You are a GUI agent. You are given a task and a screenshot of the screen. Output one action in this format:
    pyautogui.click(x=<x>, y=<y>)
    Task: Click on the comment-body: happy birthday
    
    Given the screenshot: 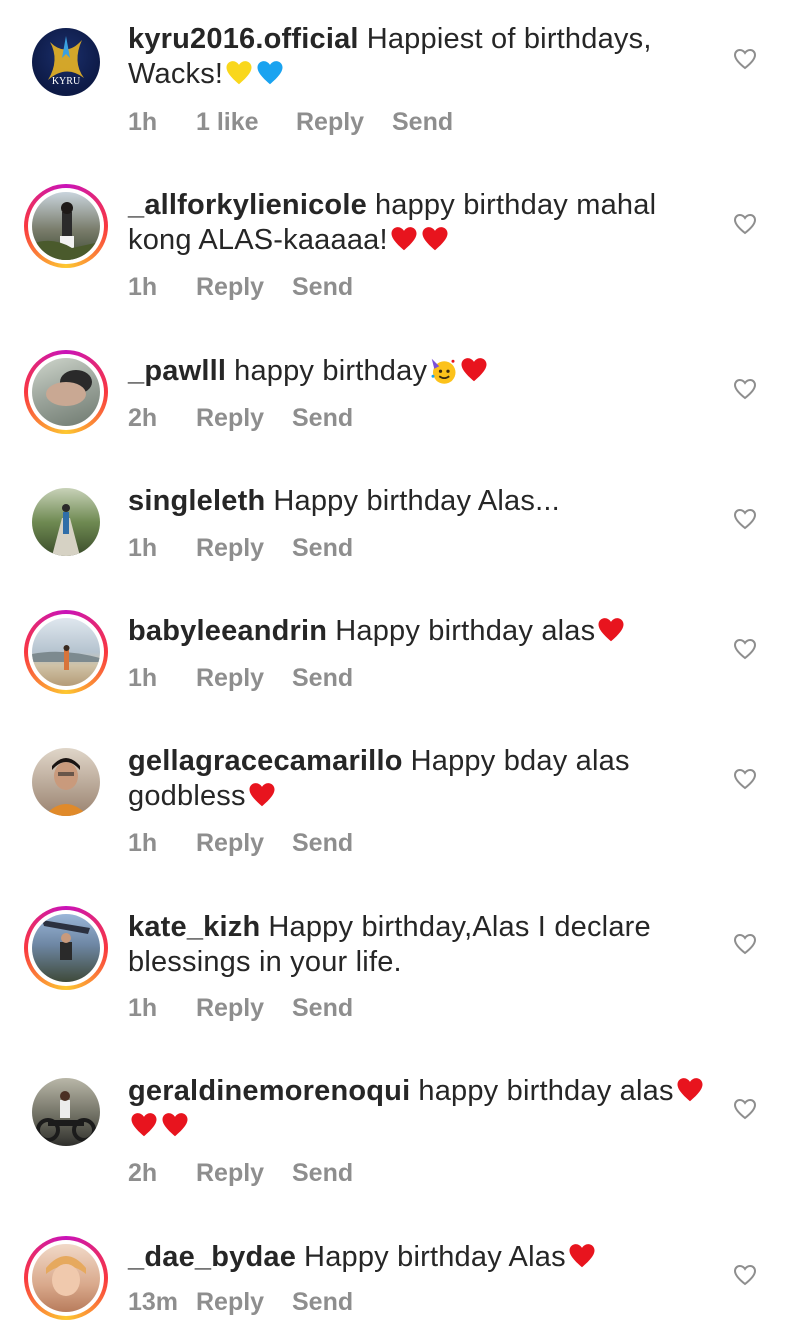 What is the action you would take?
    pyautogui.click(x=331, y=371)
    